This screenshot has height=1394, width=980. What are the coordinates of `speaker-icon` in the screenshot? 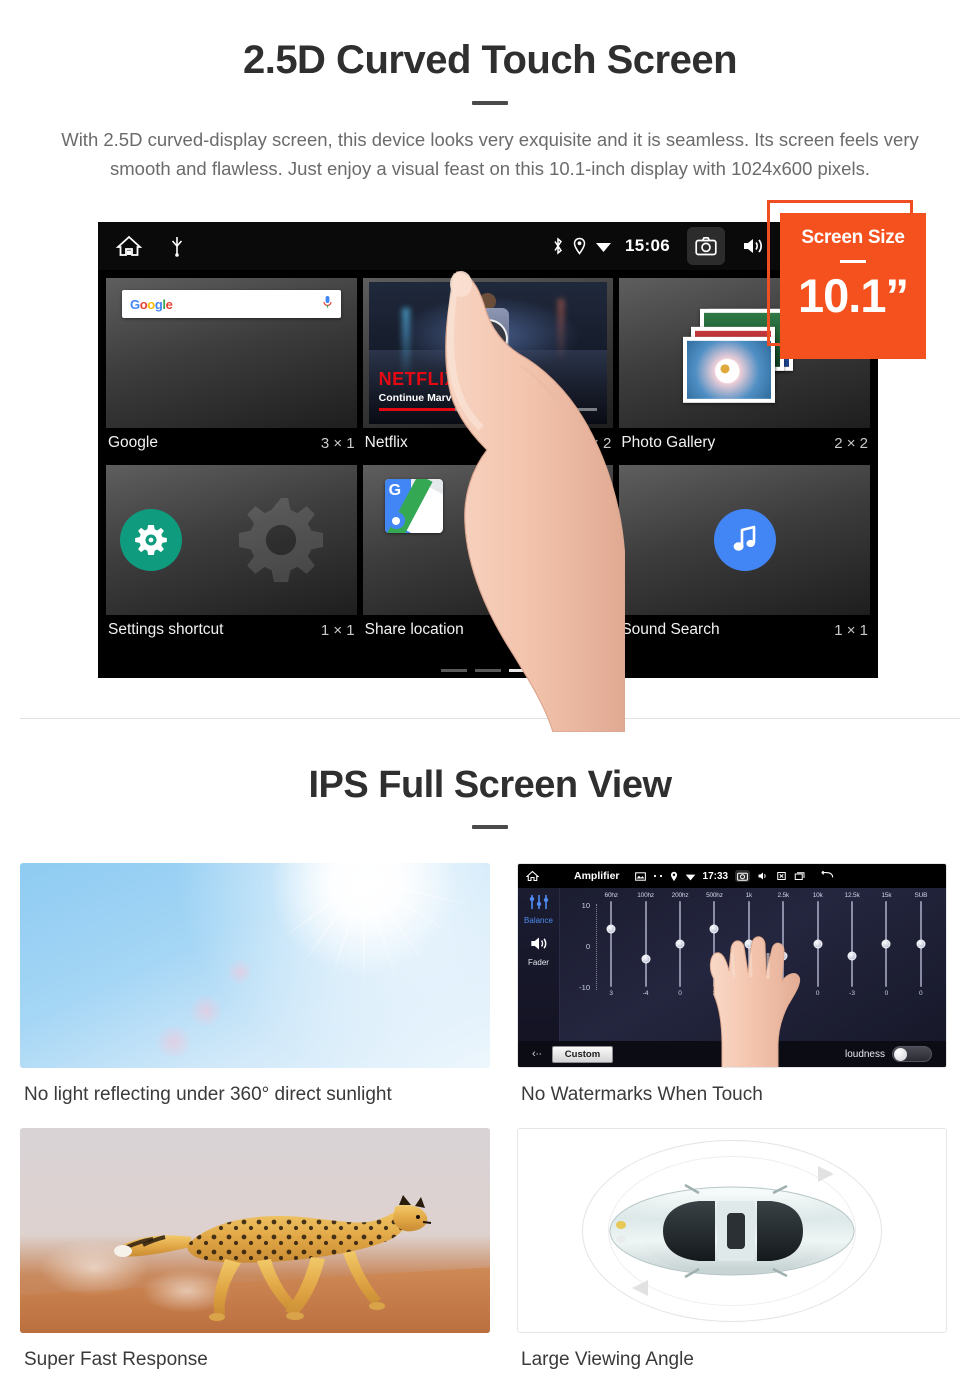 It's located at (538, 946).